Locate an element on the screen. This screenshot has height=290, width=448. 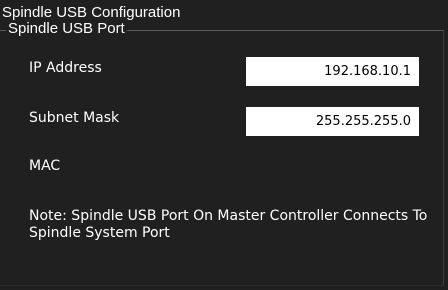
group-title: Spindle USB Port is located at coordinates (66, 28).